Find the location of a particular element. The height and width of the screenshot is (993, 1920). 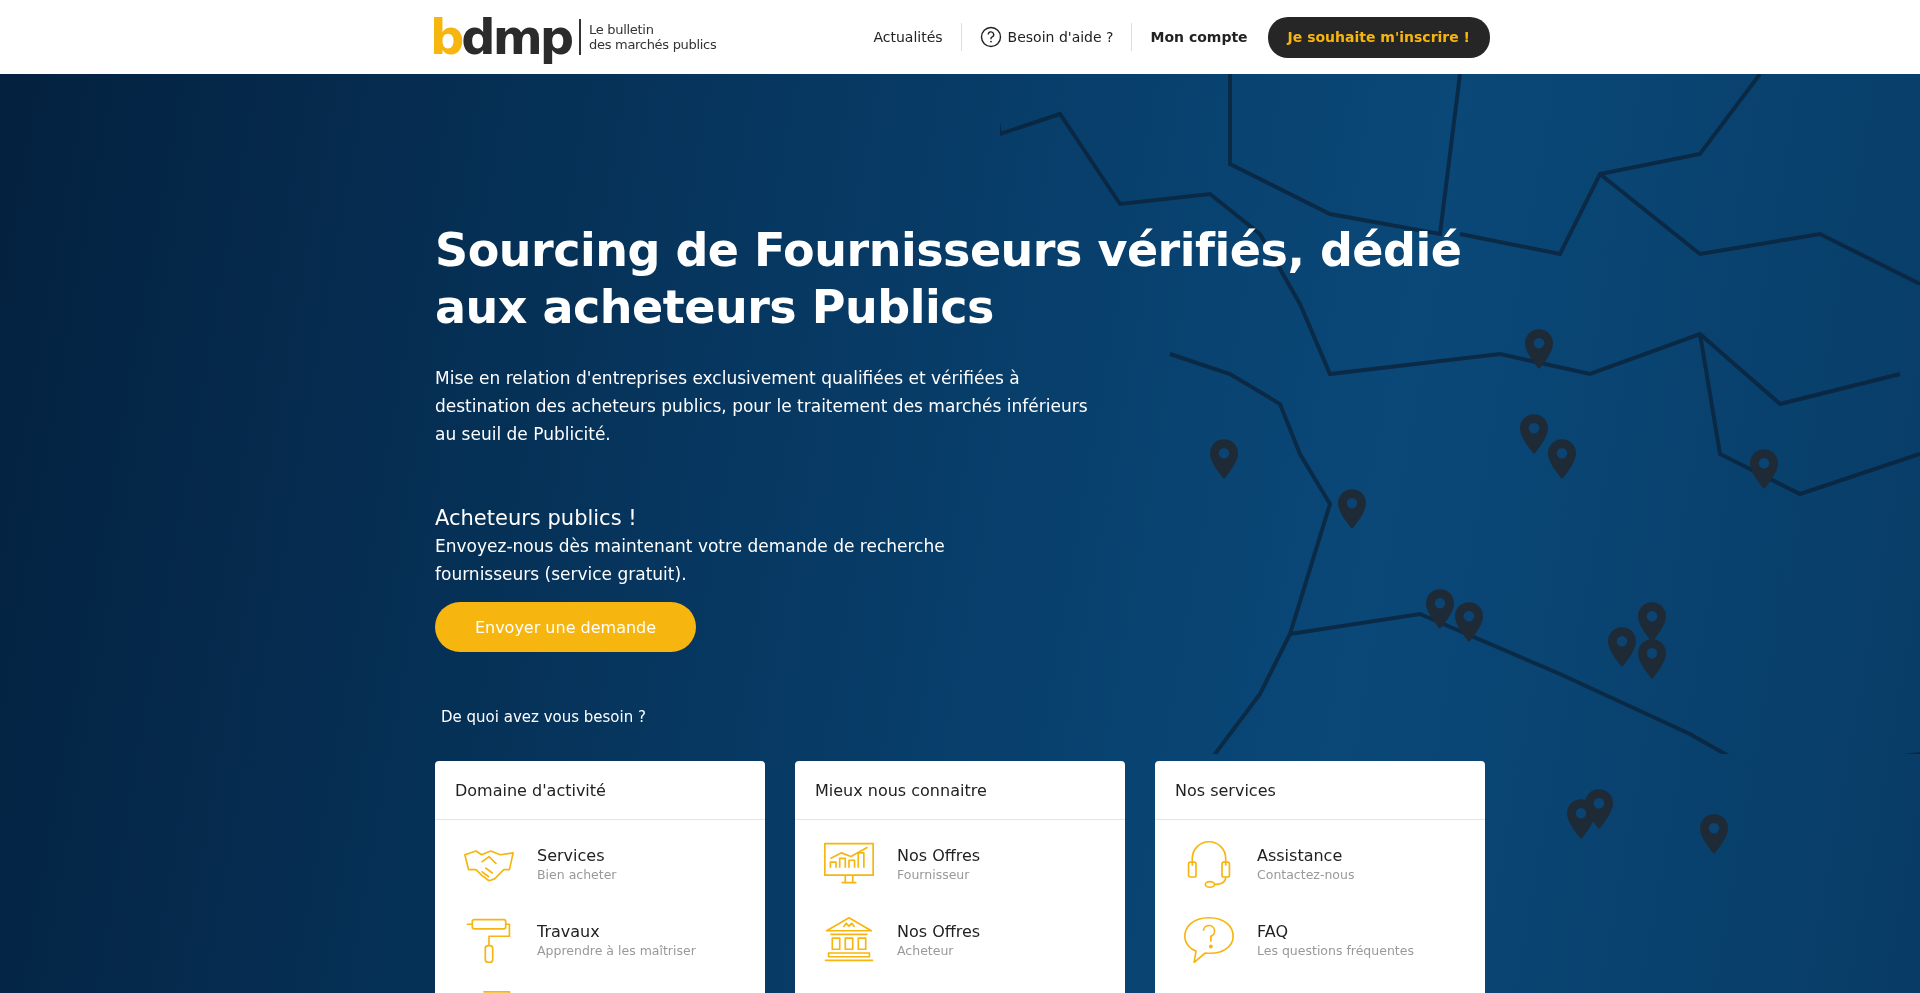

item-subtitle: Bien acheter is located at coordinates (577, 874).